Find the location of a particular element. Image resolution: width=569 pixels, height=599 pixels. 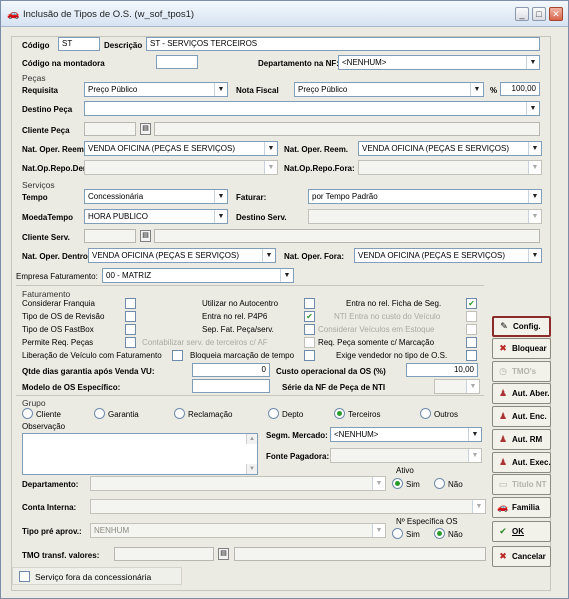

segm-mercado-select: <NENHUM> ▼ is located at coordinates (406, 434).